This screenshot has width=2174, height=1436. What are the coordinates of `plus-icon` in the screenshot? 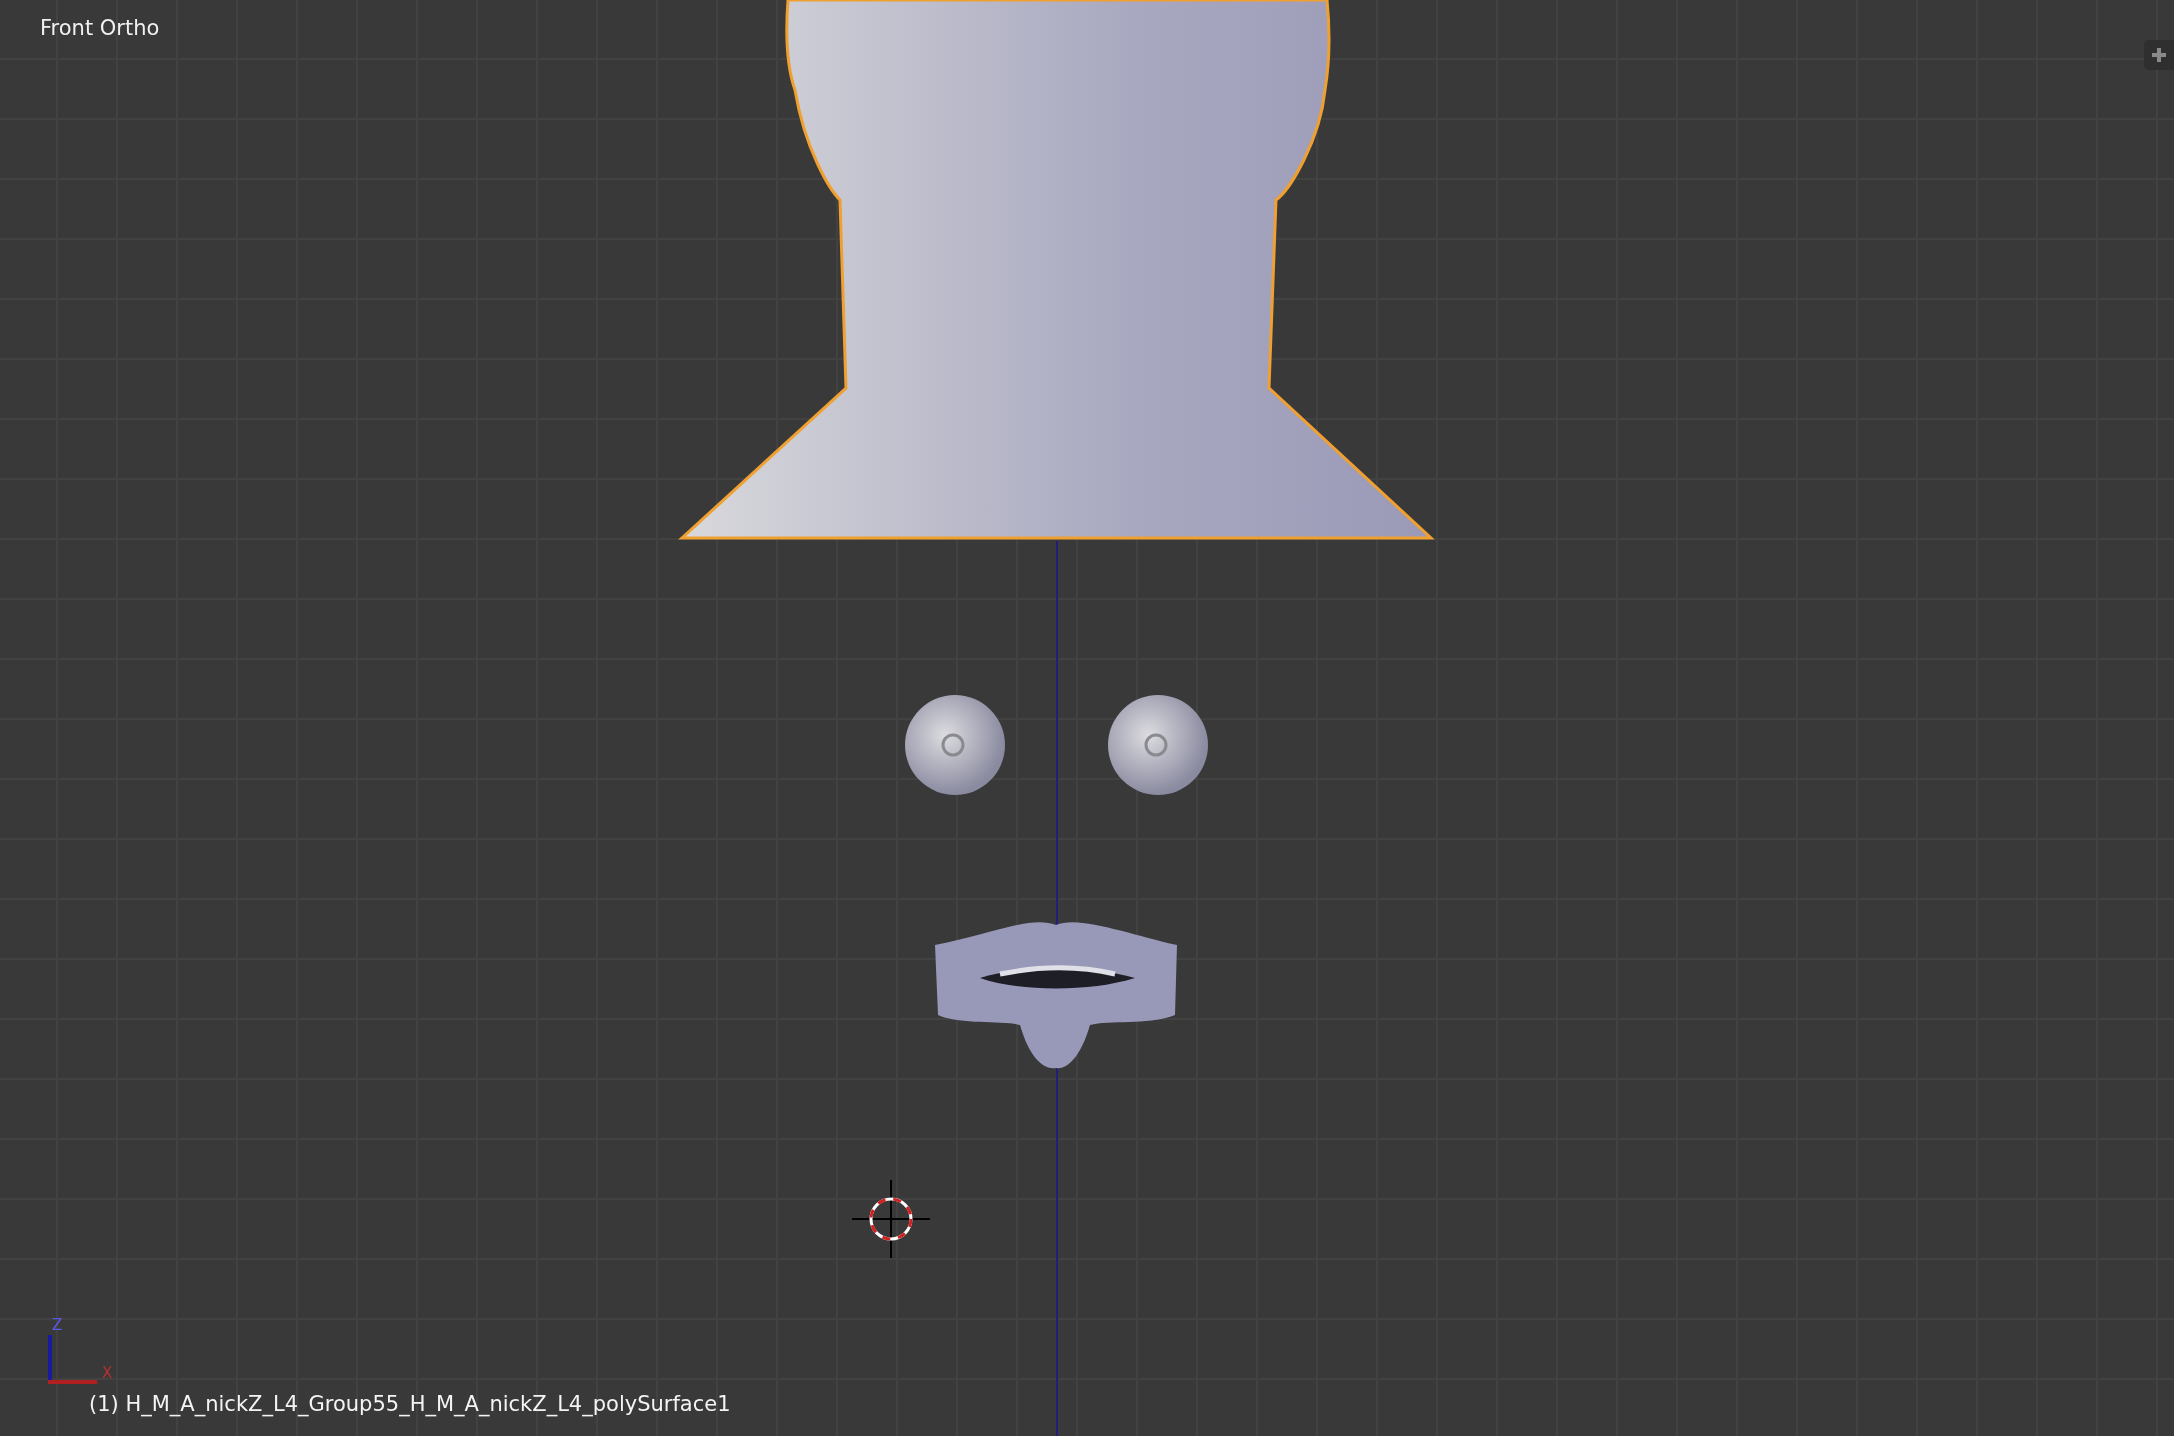 It's located at (2159, 55).